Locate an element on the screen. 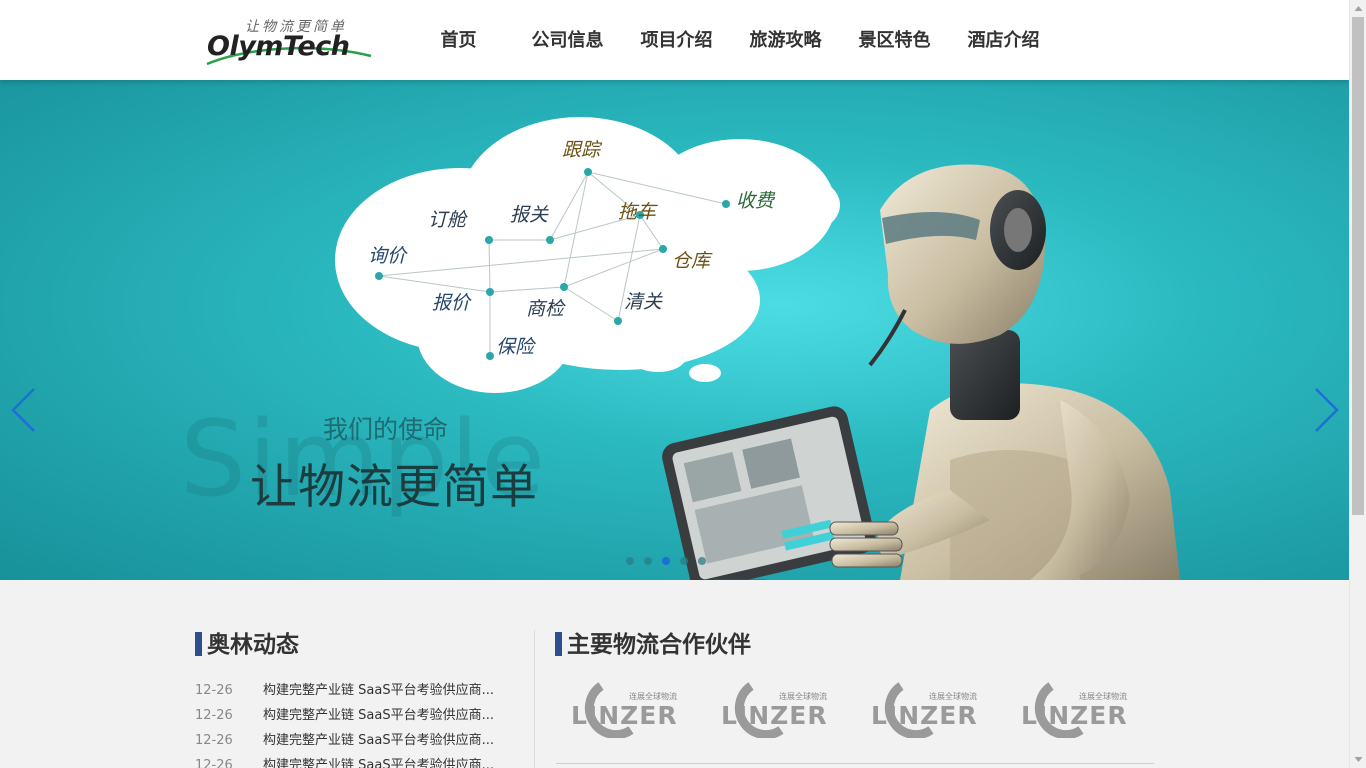  news-section-title: 奥林动态 is located at coordinates (247, 645).